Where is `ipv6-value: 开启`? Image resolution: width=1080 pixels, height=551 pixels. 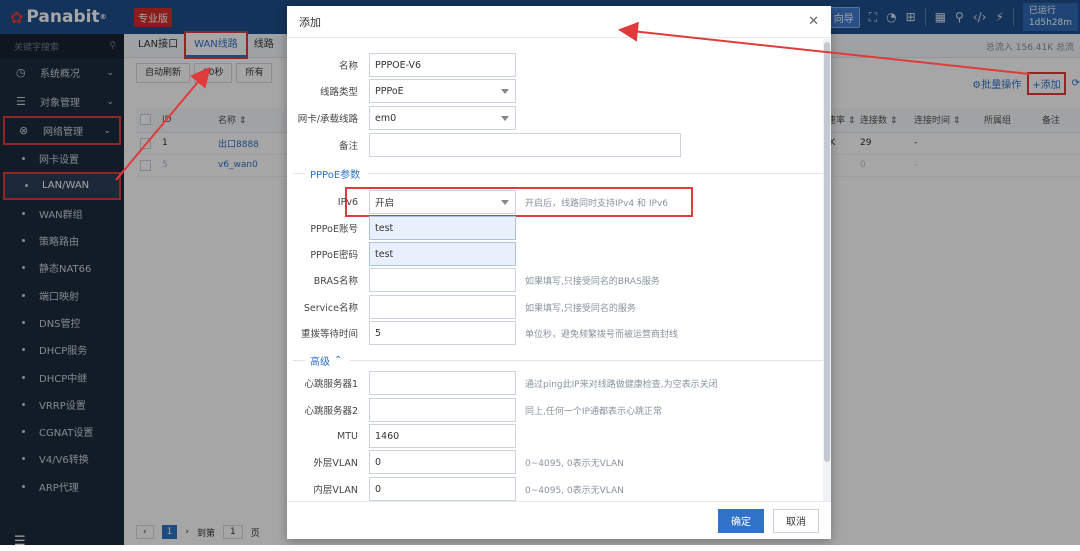
ipv6-value: 开启 is located at coordinates (385, 203).